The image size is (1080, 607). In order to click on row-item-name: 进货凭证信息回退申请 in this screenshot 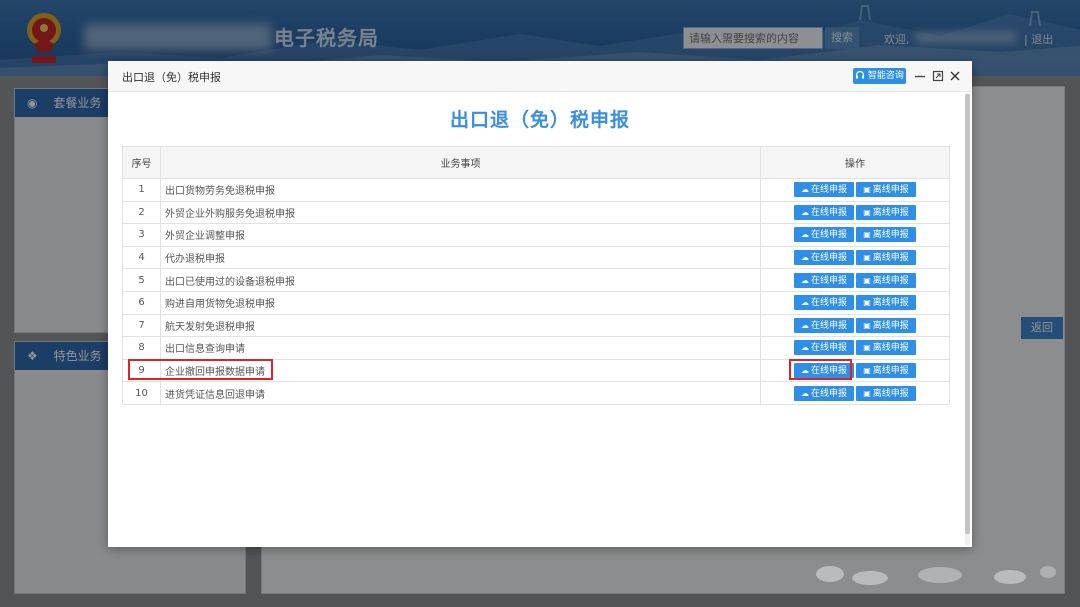, I will do `click(460, 393)`.